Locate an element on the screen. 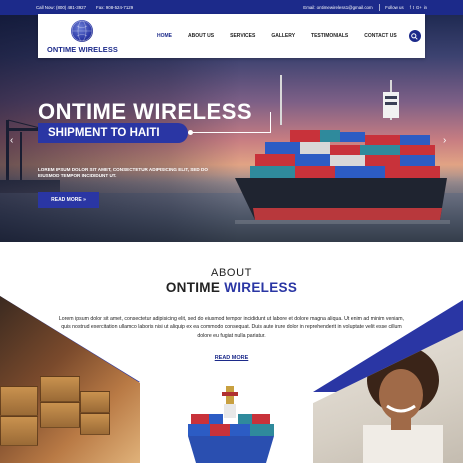  nav-contact-us: CONTACT US is located at coordinates (380, 36).